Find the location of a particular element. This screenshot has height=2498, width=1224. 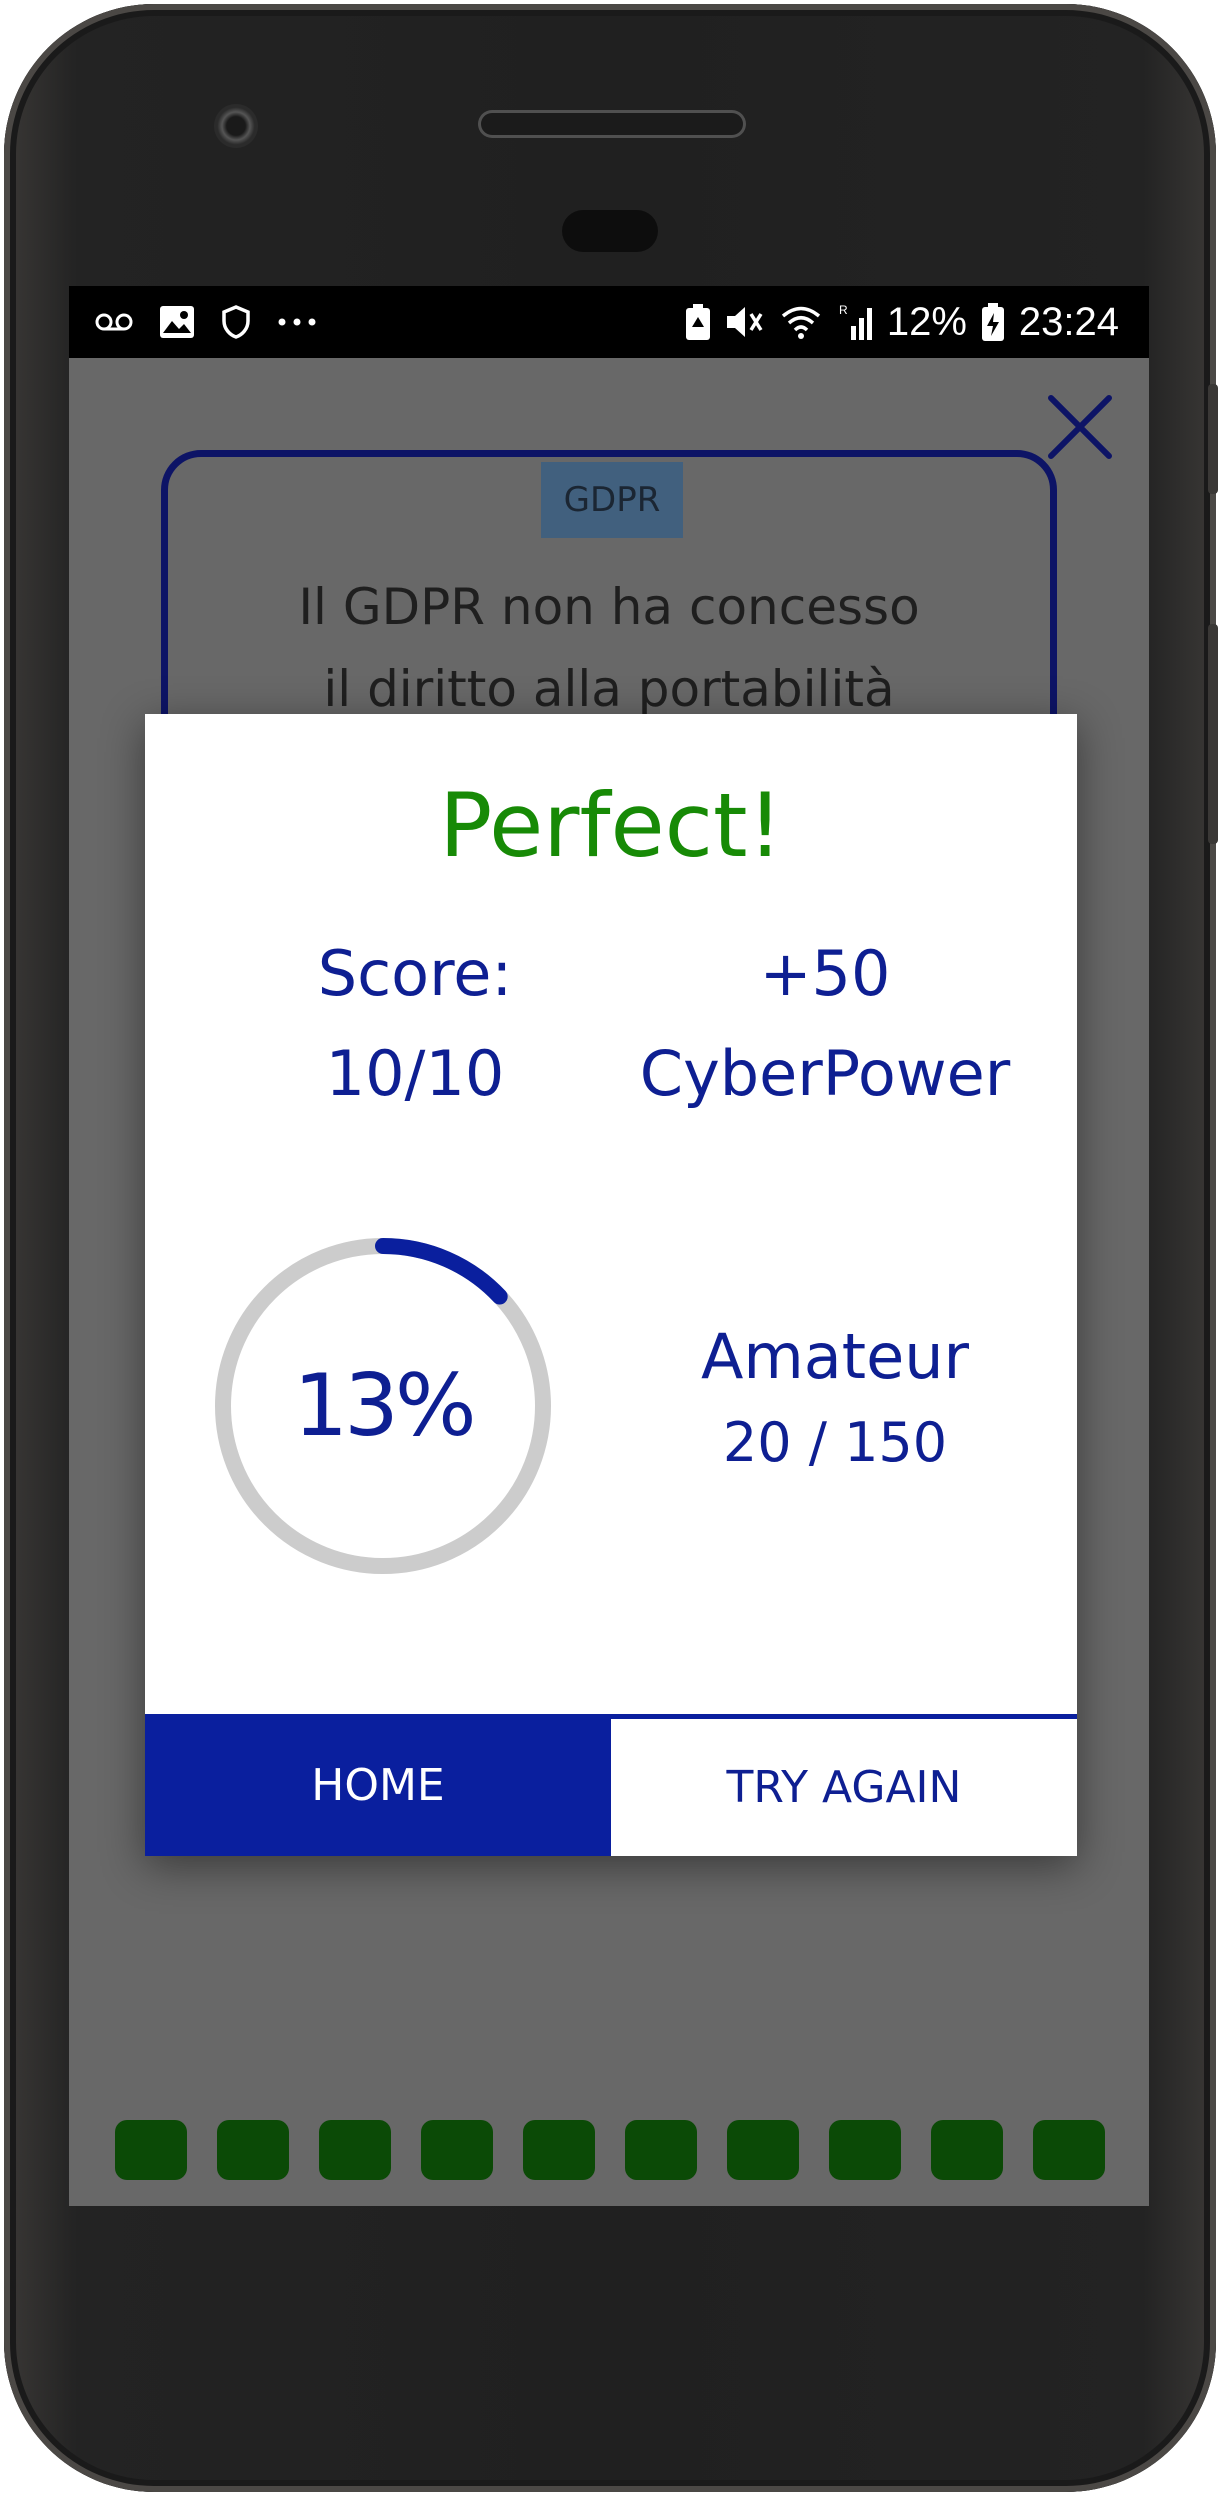

status-bar: R 12% 23:24 is located at coordinates (609, 322).